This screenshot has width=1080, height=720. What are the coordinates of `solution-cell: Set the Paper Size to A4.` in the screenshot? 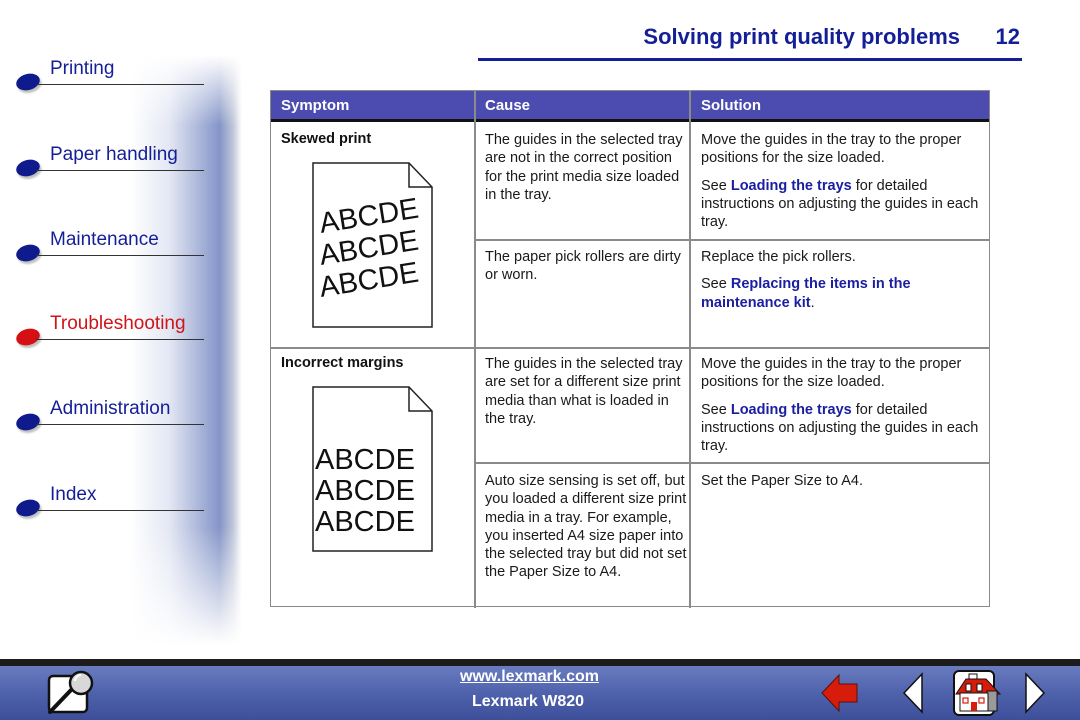 It's located at (842, 481).